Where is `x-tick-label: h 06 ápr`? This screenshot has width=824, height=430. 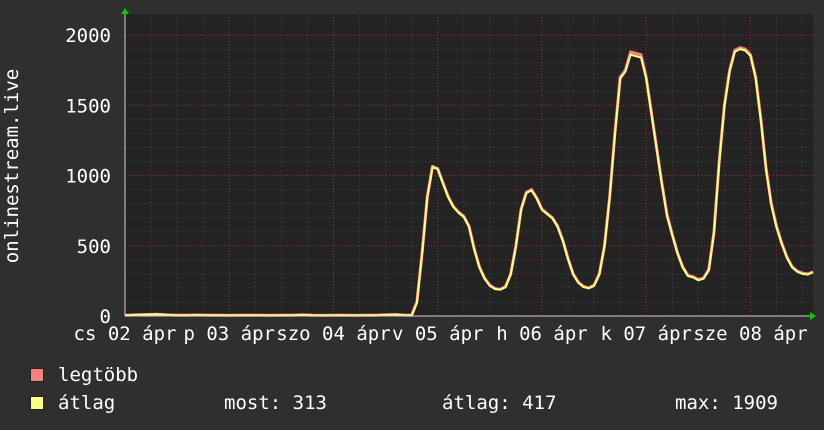 x-tick-label: h 06 ápr is located at coordinates (542, 334).